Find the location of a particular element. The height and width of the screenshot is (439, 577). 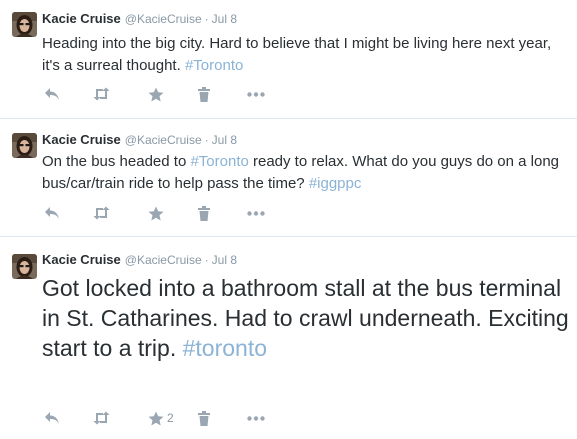

hashtag-link: #iggppc is located at coordinates (335, 183).